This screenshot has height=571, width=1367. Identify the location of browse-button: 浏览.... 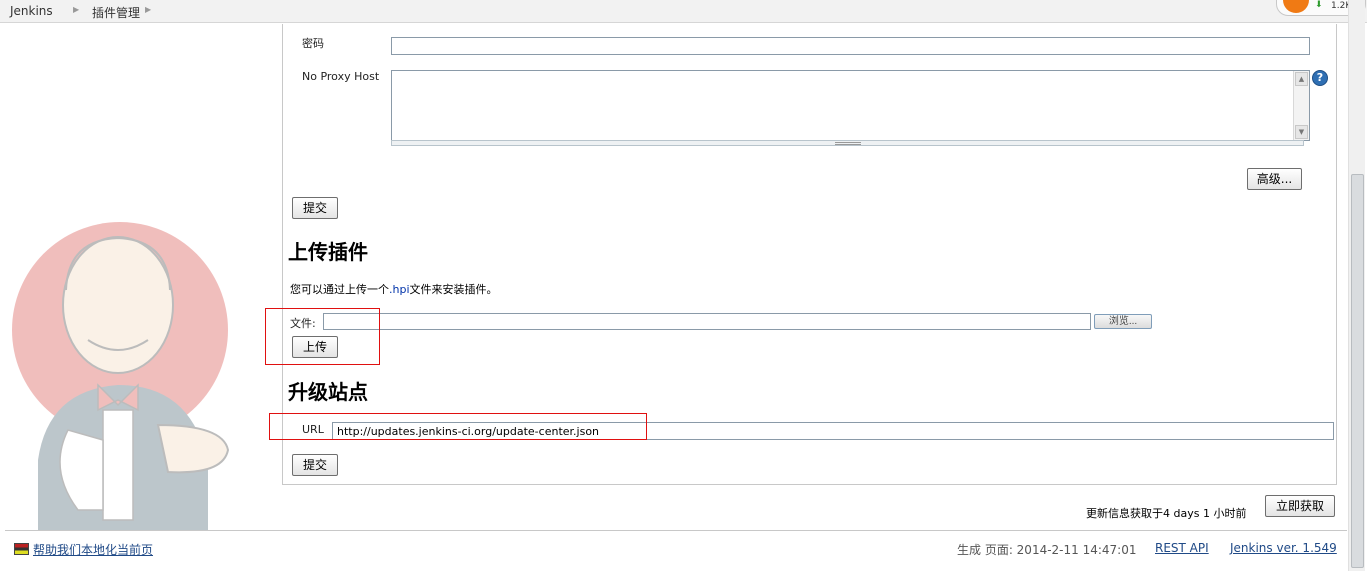
(1123, 321).